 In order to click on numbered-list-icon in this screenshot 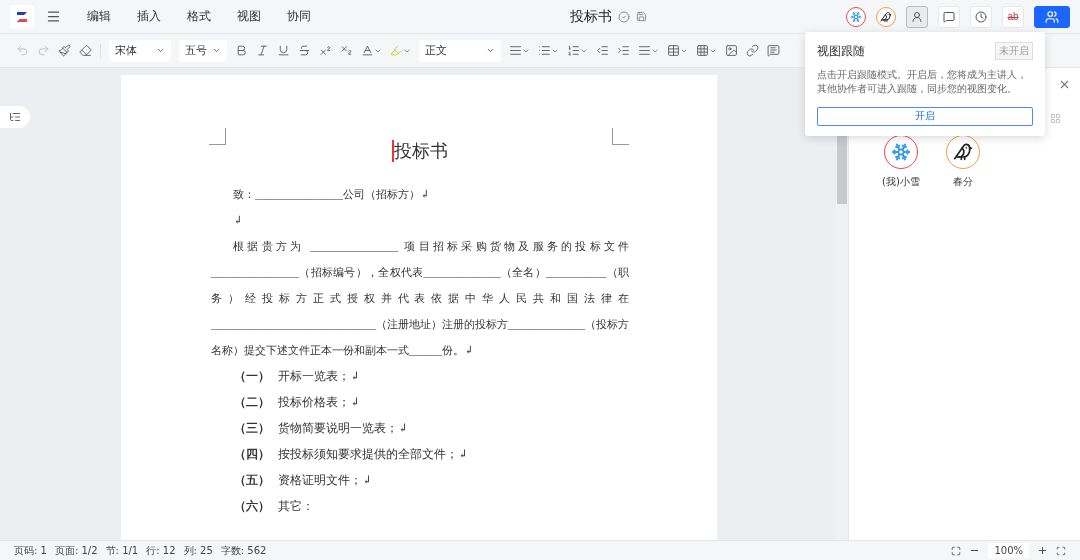, I will do `click(577, 50)`.